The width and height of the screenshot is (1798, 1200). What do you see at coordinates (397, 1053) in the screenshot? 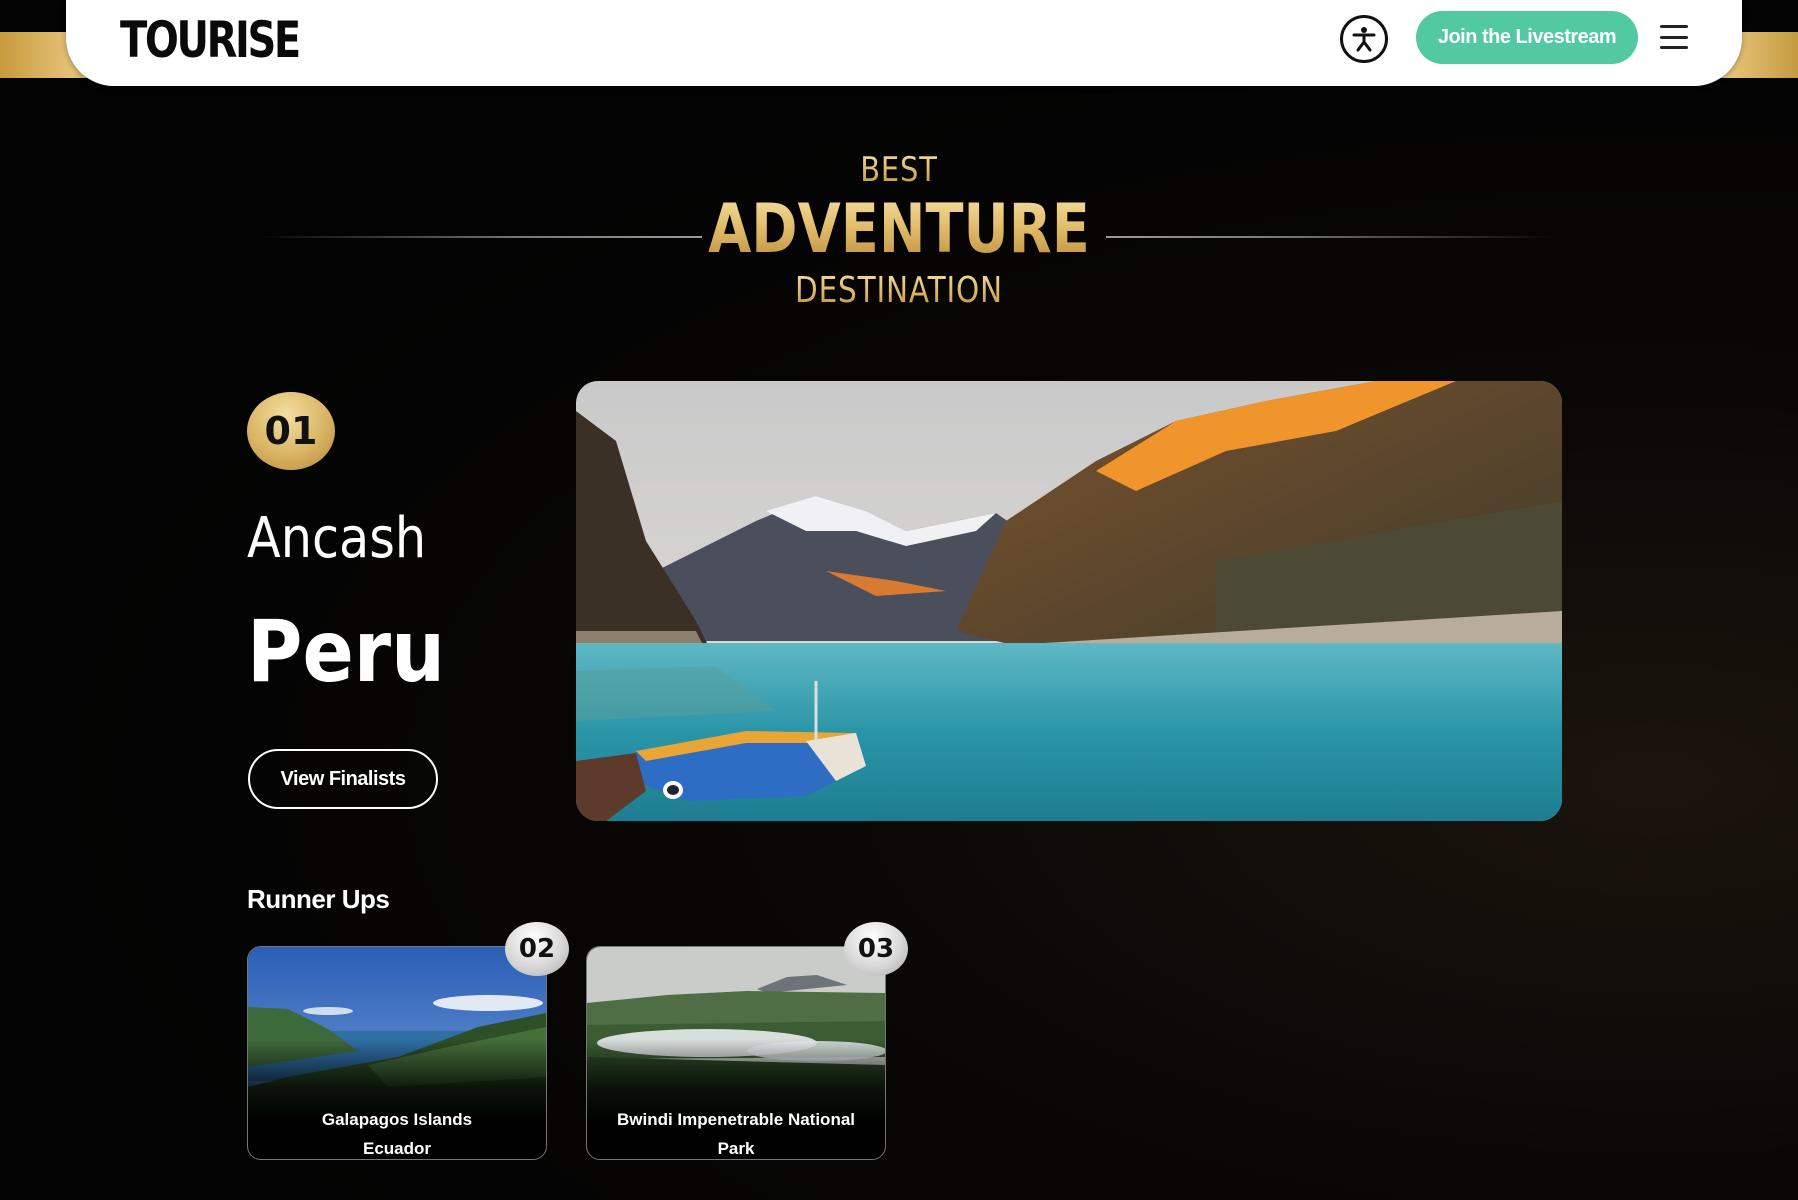
I see `runner-up-card-galapagos: Galapagos Islands Ecuador` at bounding box center [397, 1053].